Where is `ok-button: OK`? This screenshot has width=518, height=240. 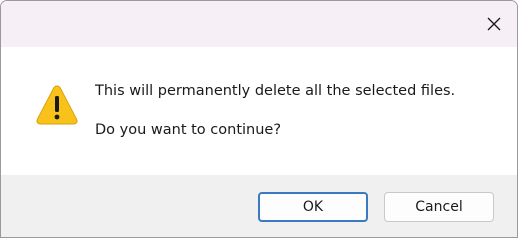 ok-button: OK is located at coordinates (313, 207).